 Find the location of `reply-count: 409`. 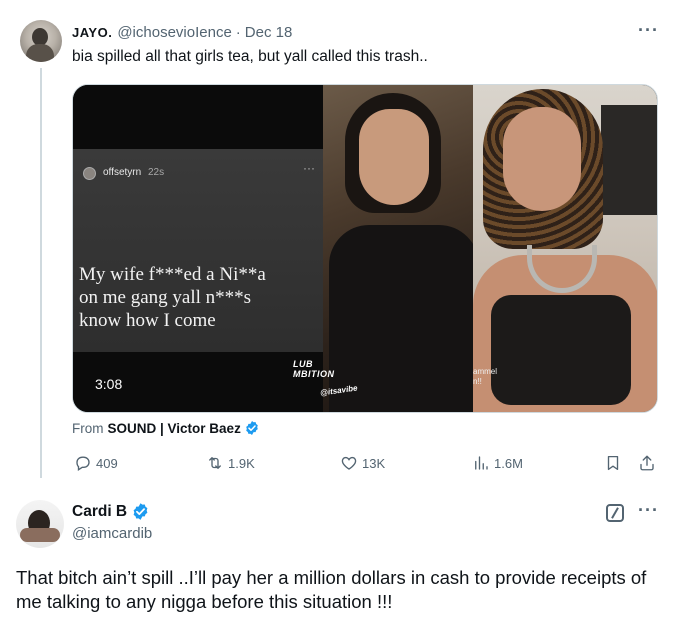

reply-count: 409 is located at coordinates (107, 463).